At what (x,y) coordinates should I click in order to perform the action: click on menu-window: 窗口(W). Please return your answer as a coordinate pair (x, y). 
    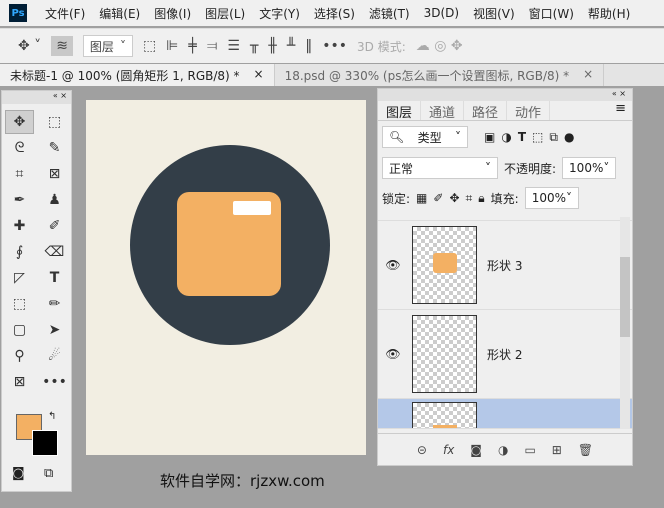
    Looking at the image, I should click on (551, 13).